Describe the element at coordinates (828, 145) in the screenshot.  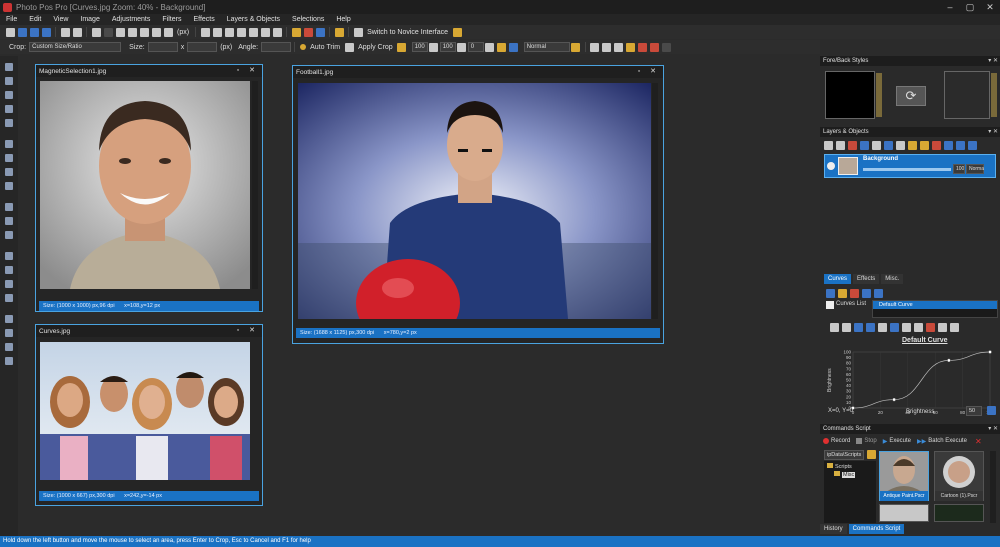
I see `new-layer-icon` at that location.